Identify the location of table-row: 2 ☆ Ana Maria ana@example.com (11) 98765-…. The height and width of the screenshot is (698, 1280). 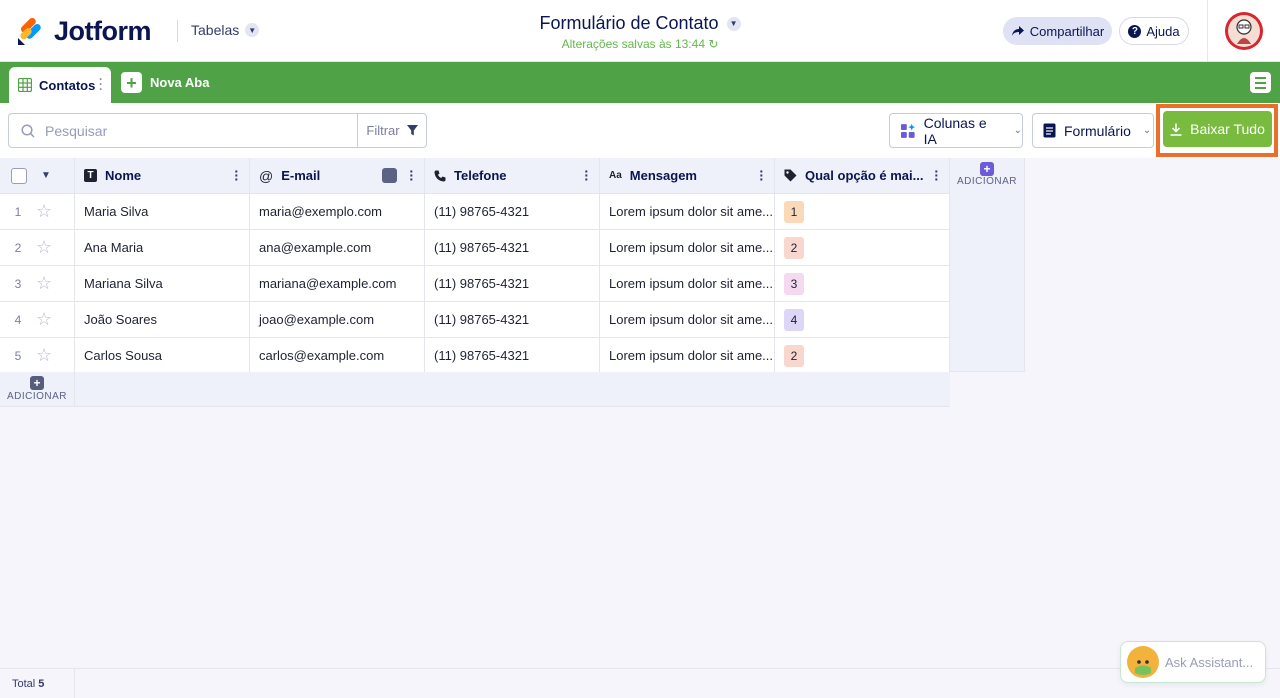
(475, 248).